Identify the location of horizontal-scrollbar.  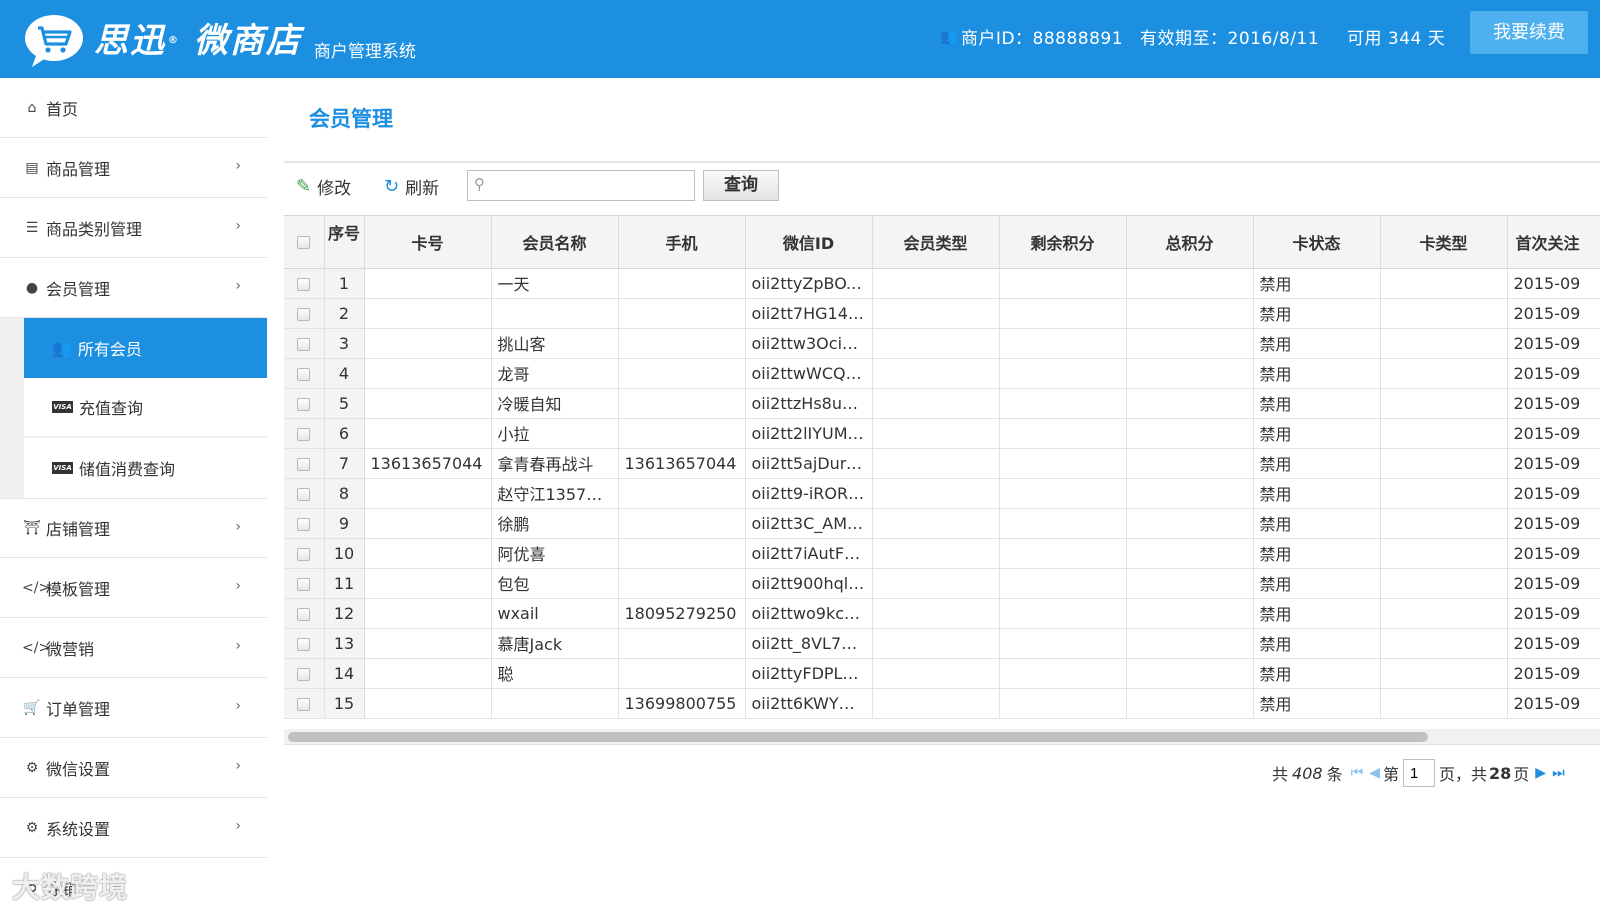
(942, 737).